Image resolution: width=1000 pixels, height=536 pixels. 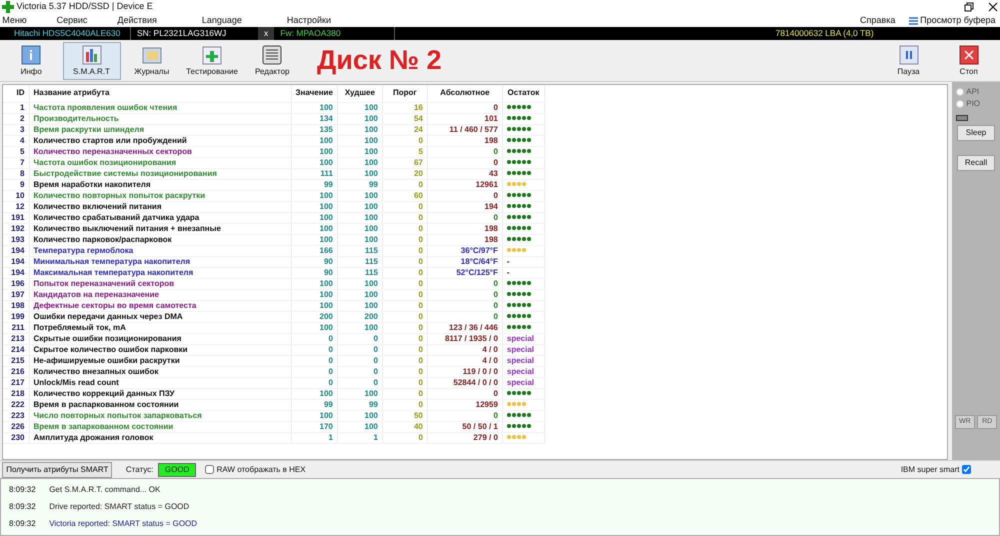 What do you see at coordinates (958, 21) in the screenshot?
I see `buffer-view-link: Просмотр буфера` at bounding box center [958, 21].